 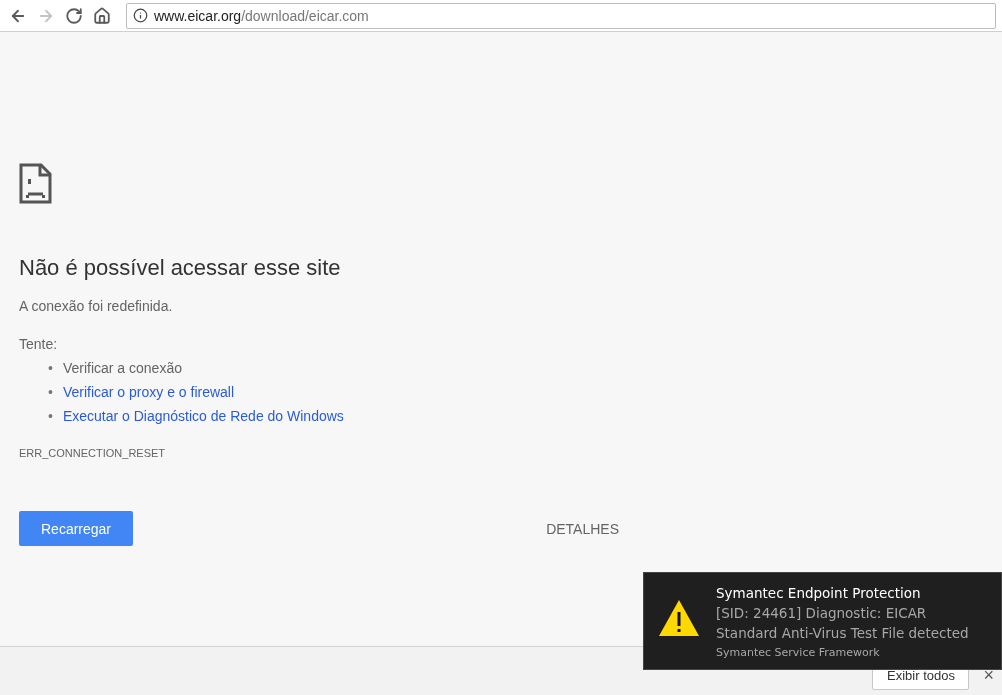 What do you see at coordinates (198, 15) in the screenshot?
I see `url-host: www.eicar.org` at bounding box center [198, 15].